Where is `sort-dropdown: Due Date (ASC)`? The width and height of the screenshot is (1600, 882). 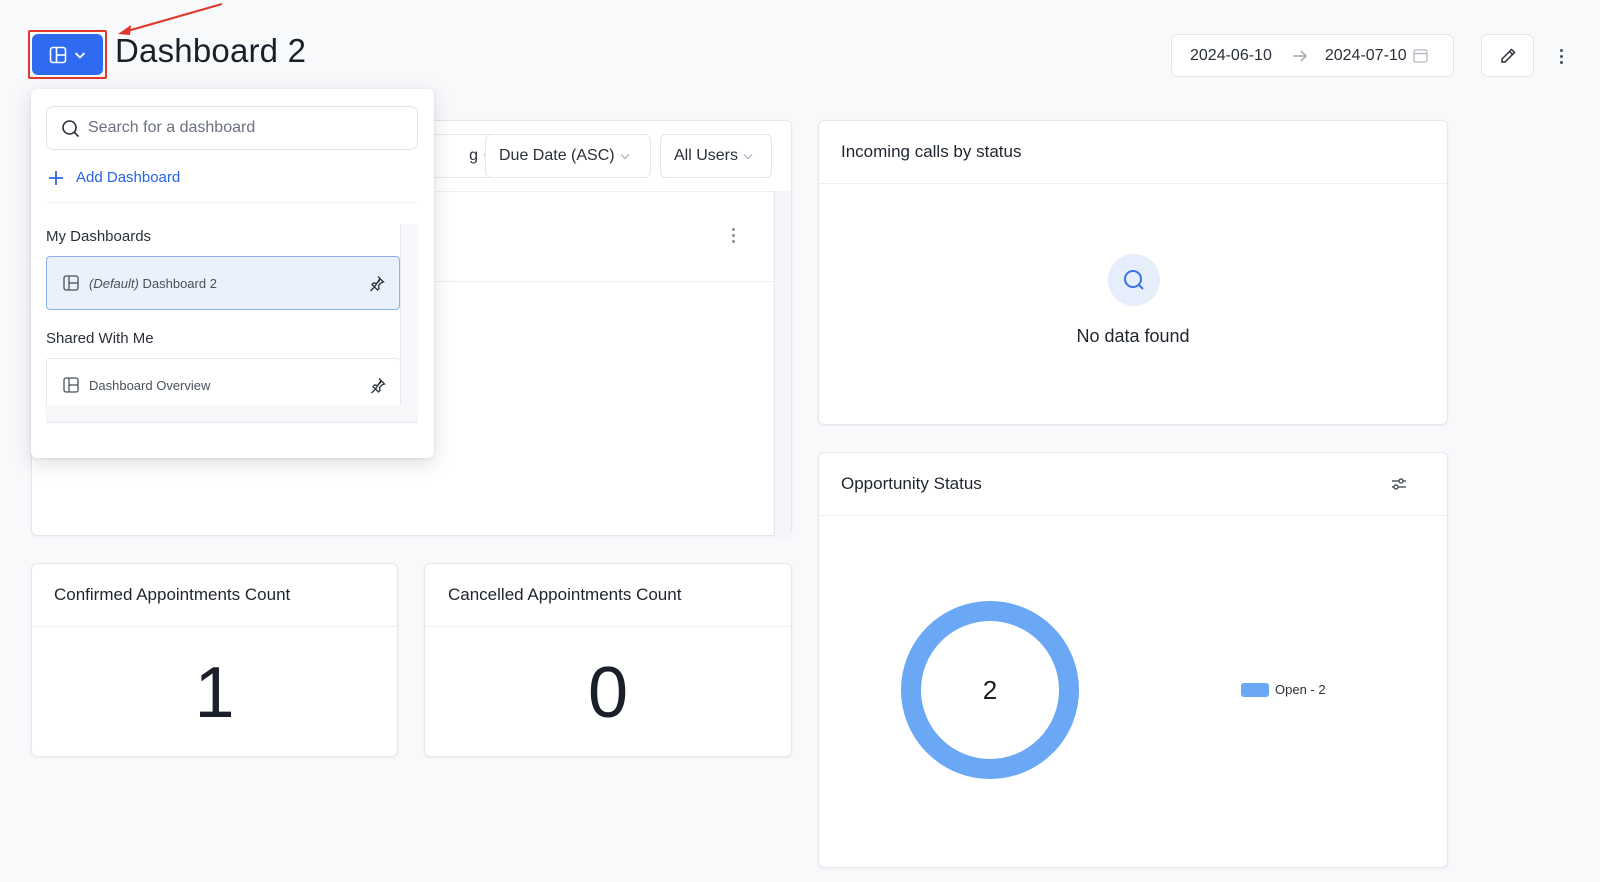 sort-dropdown: Due Date (ASC) is located at coordinates (568, 156).